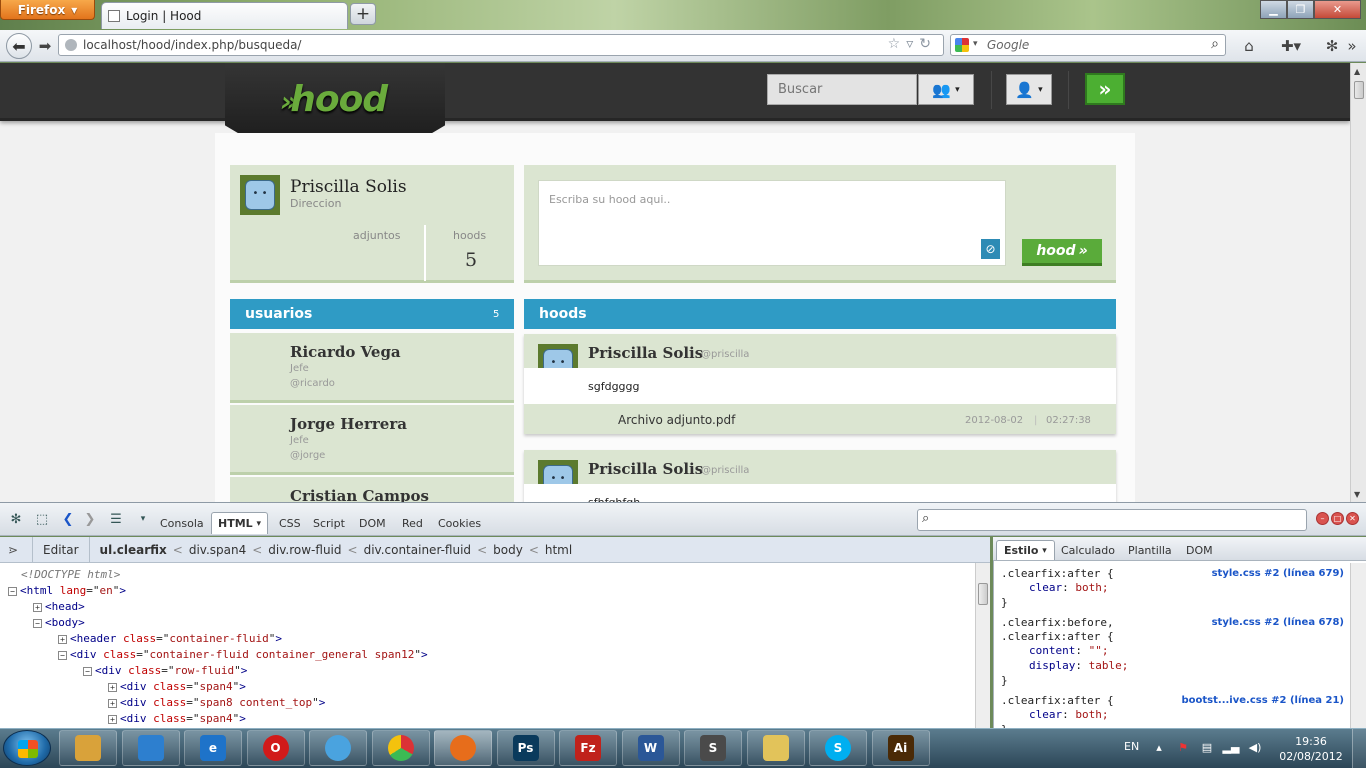  Describe the element at coordinates (1131, 746) in the screenshot. I see `language-indicator: EN` at that location.